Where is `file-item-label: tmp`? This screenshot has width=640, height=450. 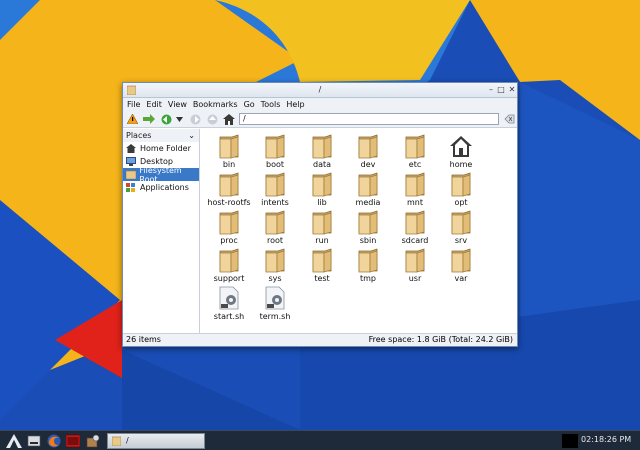 file-item-label: tmp is located at coordinates (367, 278).